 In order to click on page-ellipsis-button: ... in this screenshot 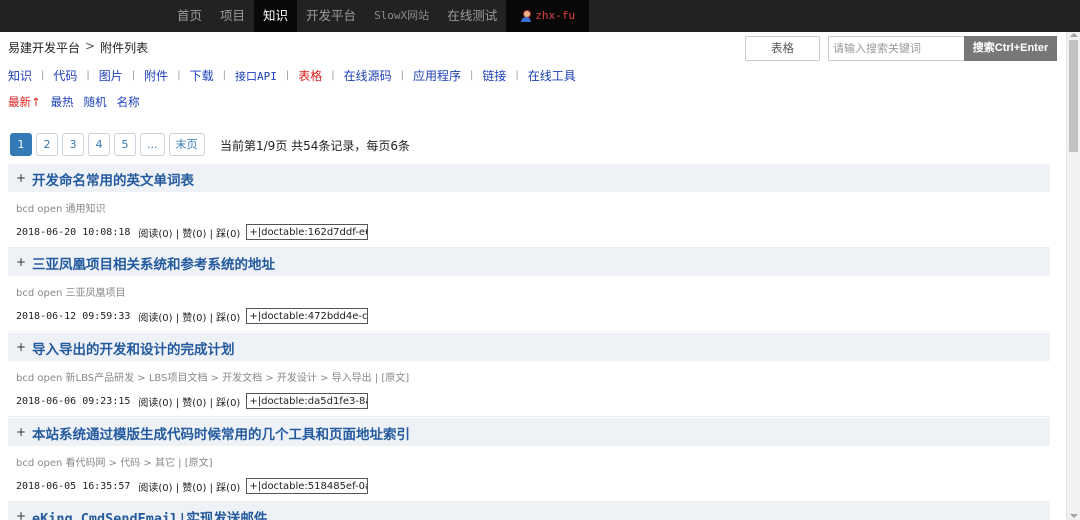, I will do `click(152, 144)`.